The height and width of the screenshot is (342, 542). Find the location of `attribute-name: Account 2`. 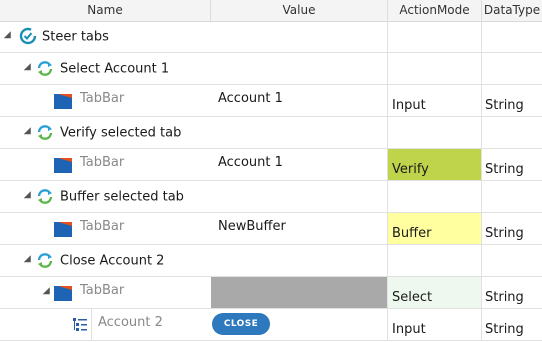

attribute-name: Account 2 is located at coordinates (130, 322).